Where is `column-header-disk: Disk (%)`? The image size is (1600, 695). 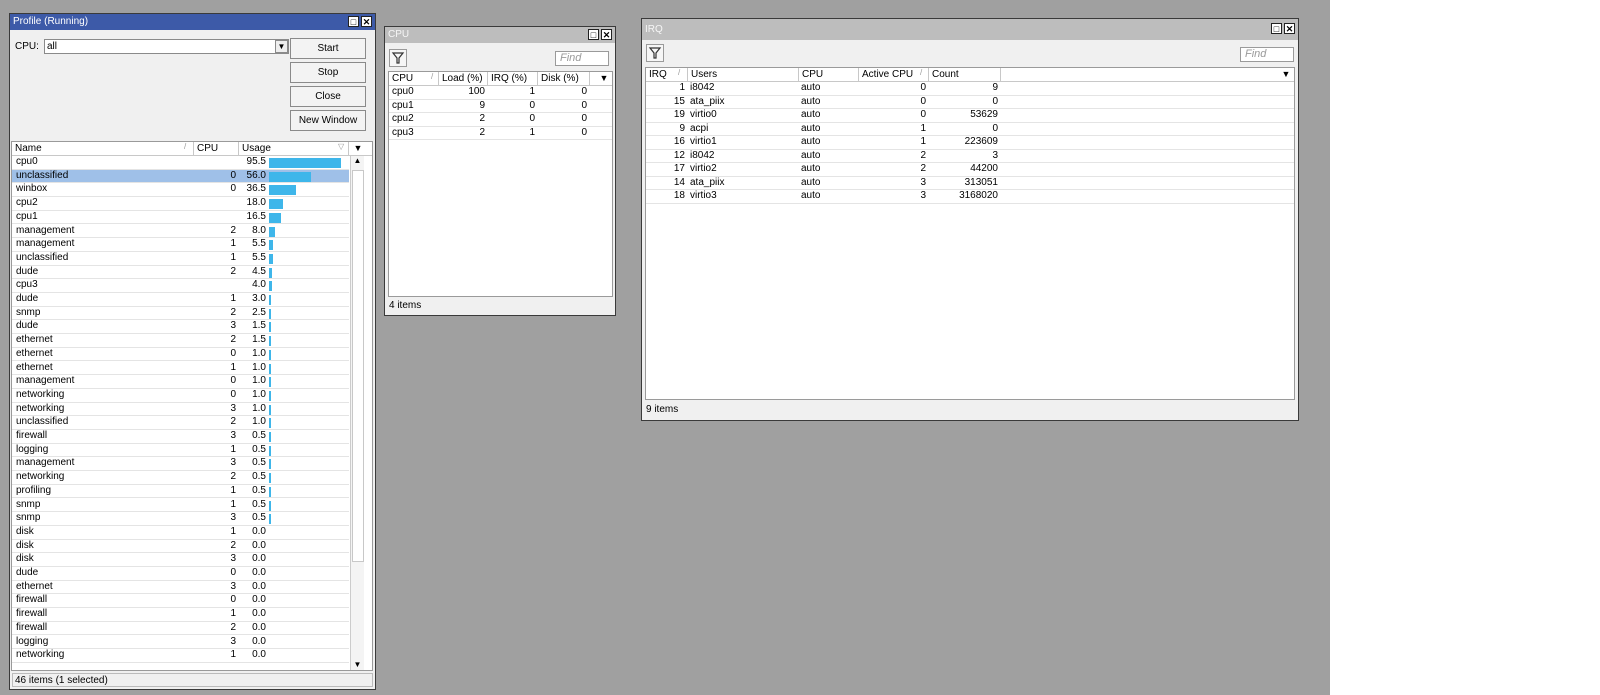
column-header-disk: Disk (%) is located at coordinates (564, 78).